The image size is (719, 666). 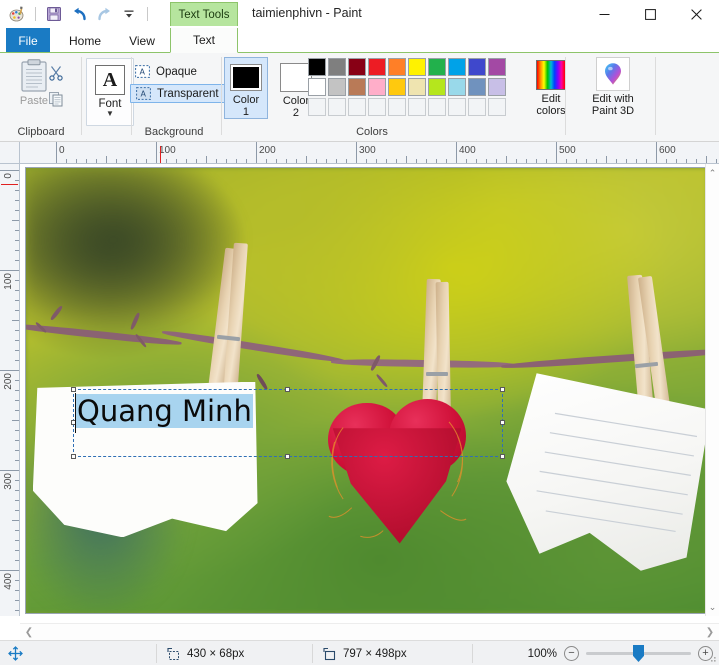 I want to click on tab-view: View, so click(x=142, y=40).